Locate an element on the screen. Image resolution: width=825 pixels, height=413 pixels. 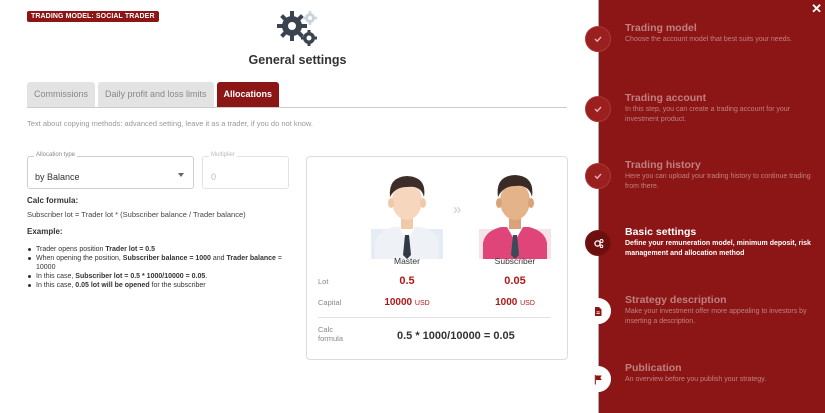
example-item: Trader opens position Trader lot = 0.5 is located at coordinates (162, 249).